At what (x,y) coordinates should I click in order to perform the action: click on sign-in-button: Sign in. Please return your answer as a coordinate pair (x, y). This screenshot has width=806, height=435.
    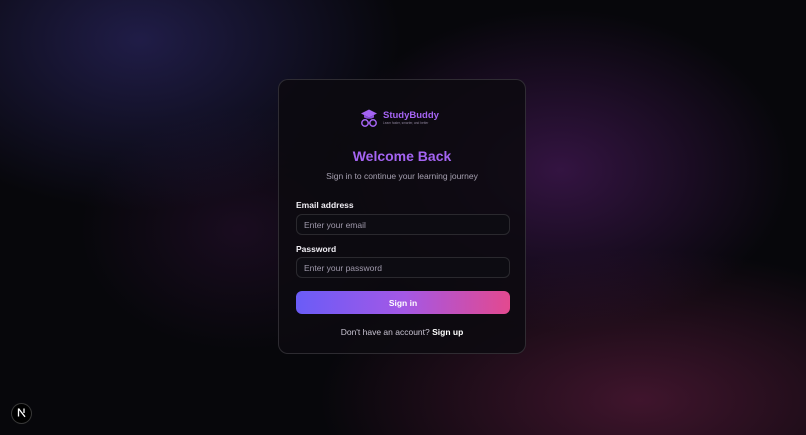
    Looking at the image, I should click on (403, 302).